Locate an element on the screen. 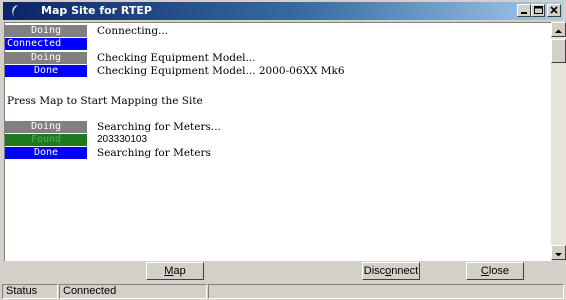 The image size is (566, 300). map-button: Map is located at coordinates (175, 271).